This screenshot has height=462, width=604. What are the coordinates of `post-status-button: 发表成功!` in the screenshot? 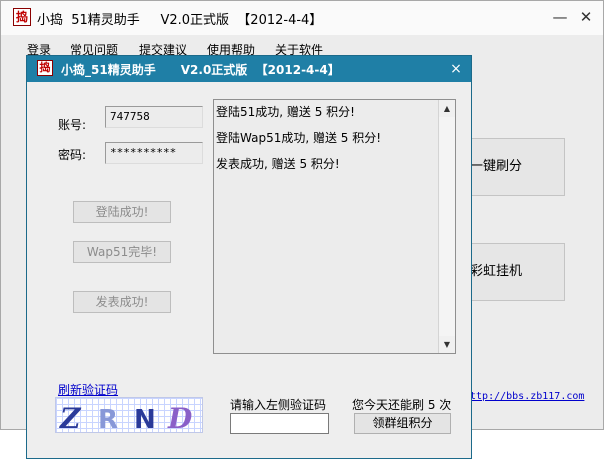 It's located at (122, 302).